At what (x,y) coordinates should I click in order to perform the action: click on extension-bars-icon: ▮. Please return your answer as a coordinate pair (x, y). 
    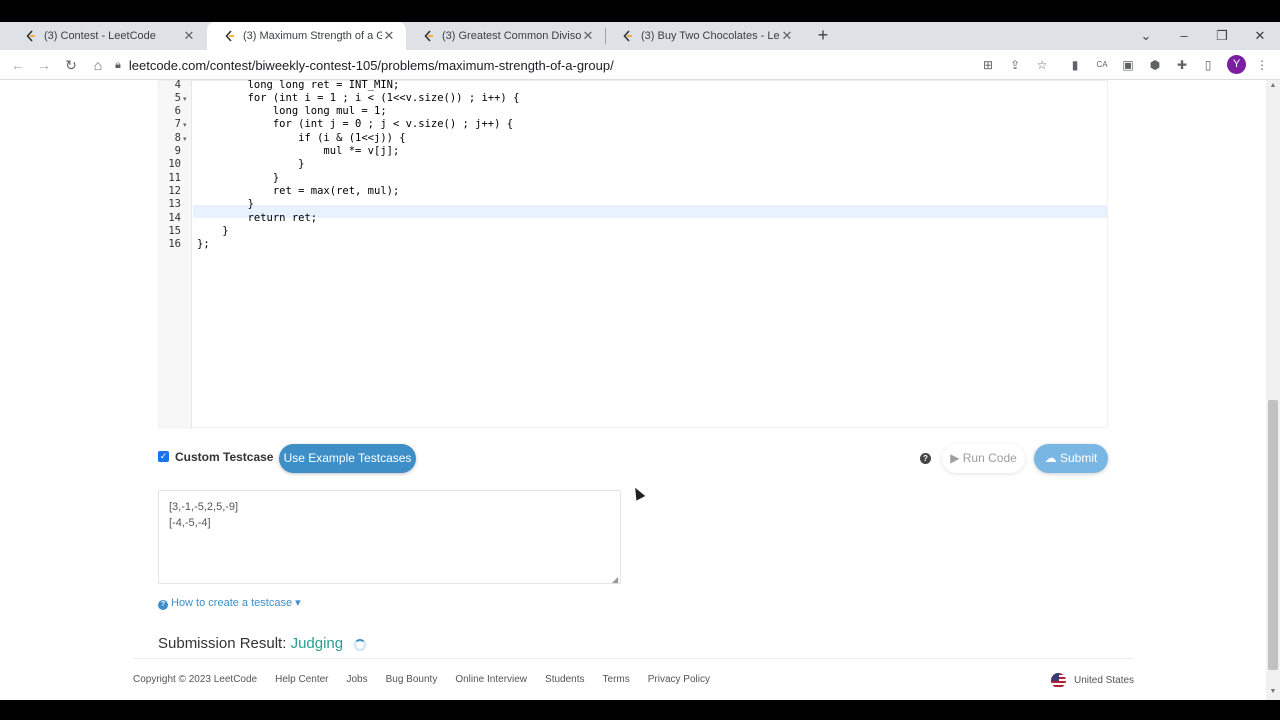
    Looking at the image, I should click on (1075, 65).